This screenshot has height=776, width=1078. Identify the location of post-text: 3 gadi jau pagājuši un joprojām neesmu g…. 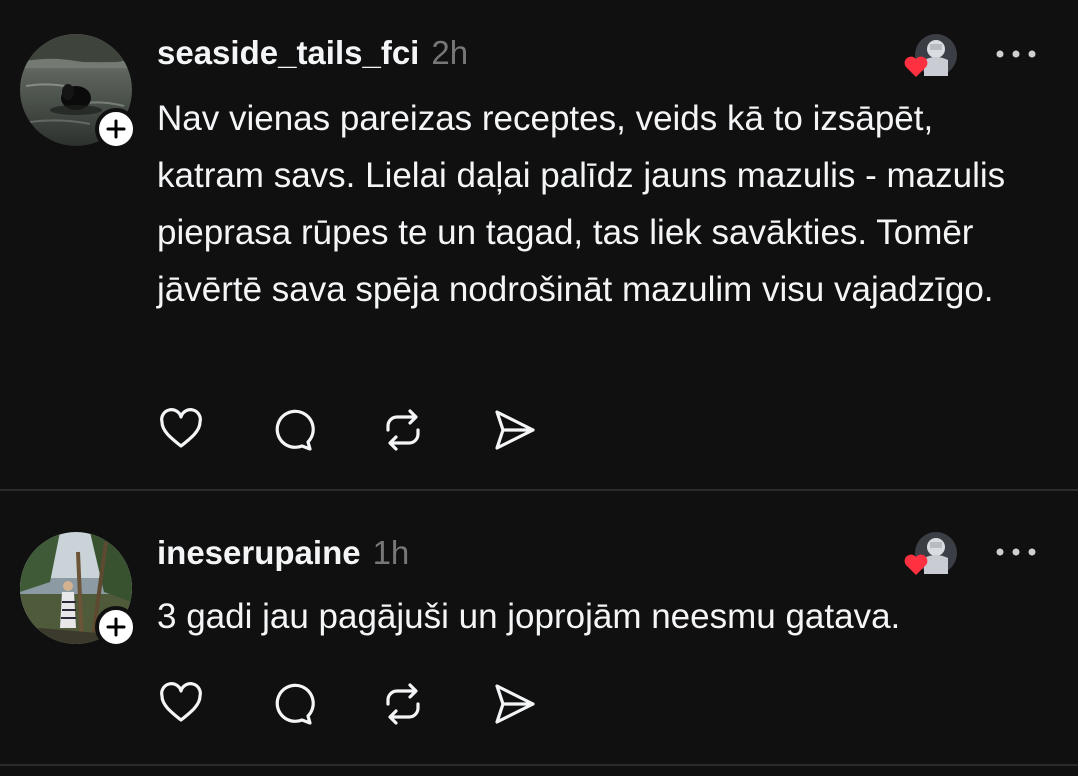
(529, 616).